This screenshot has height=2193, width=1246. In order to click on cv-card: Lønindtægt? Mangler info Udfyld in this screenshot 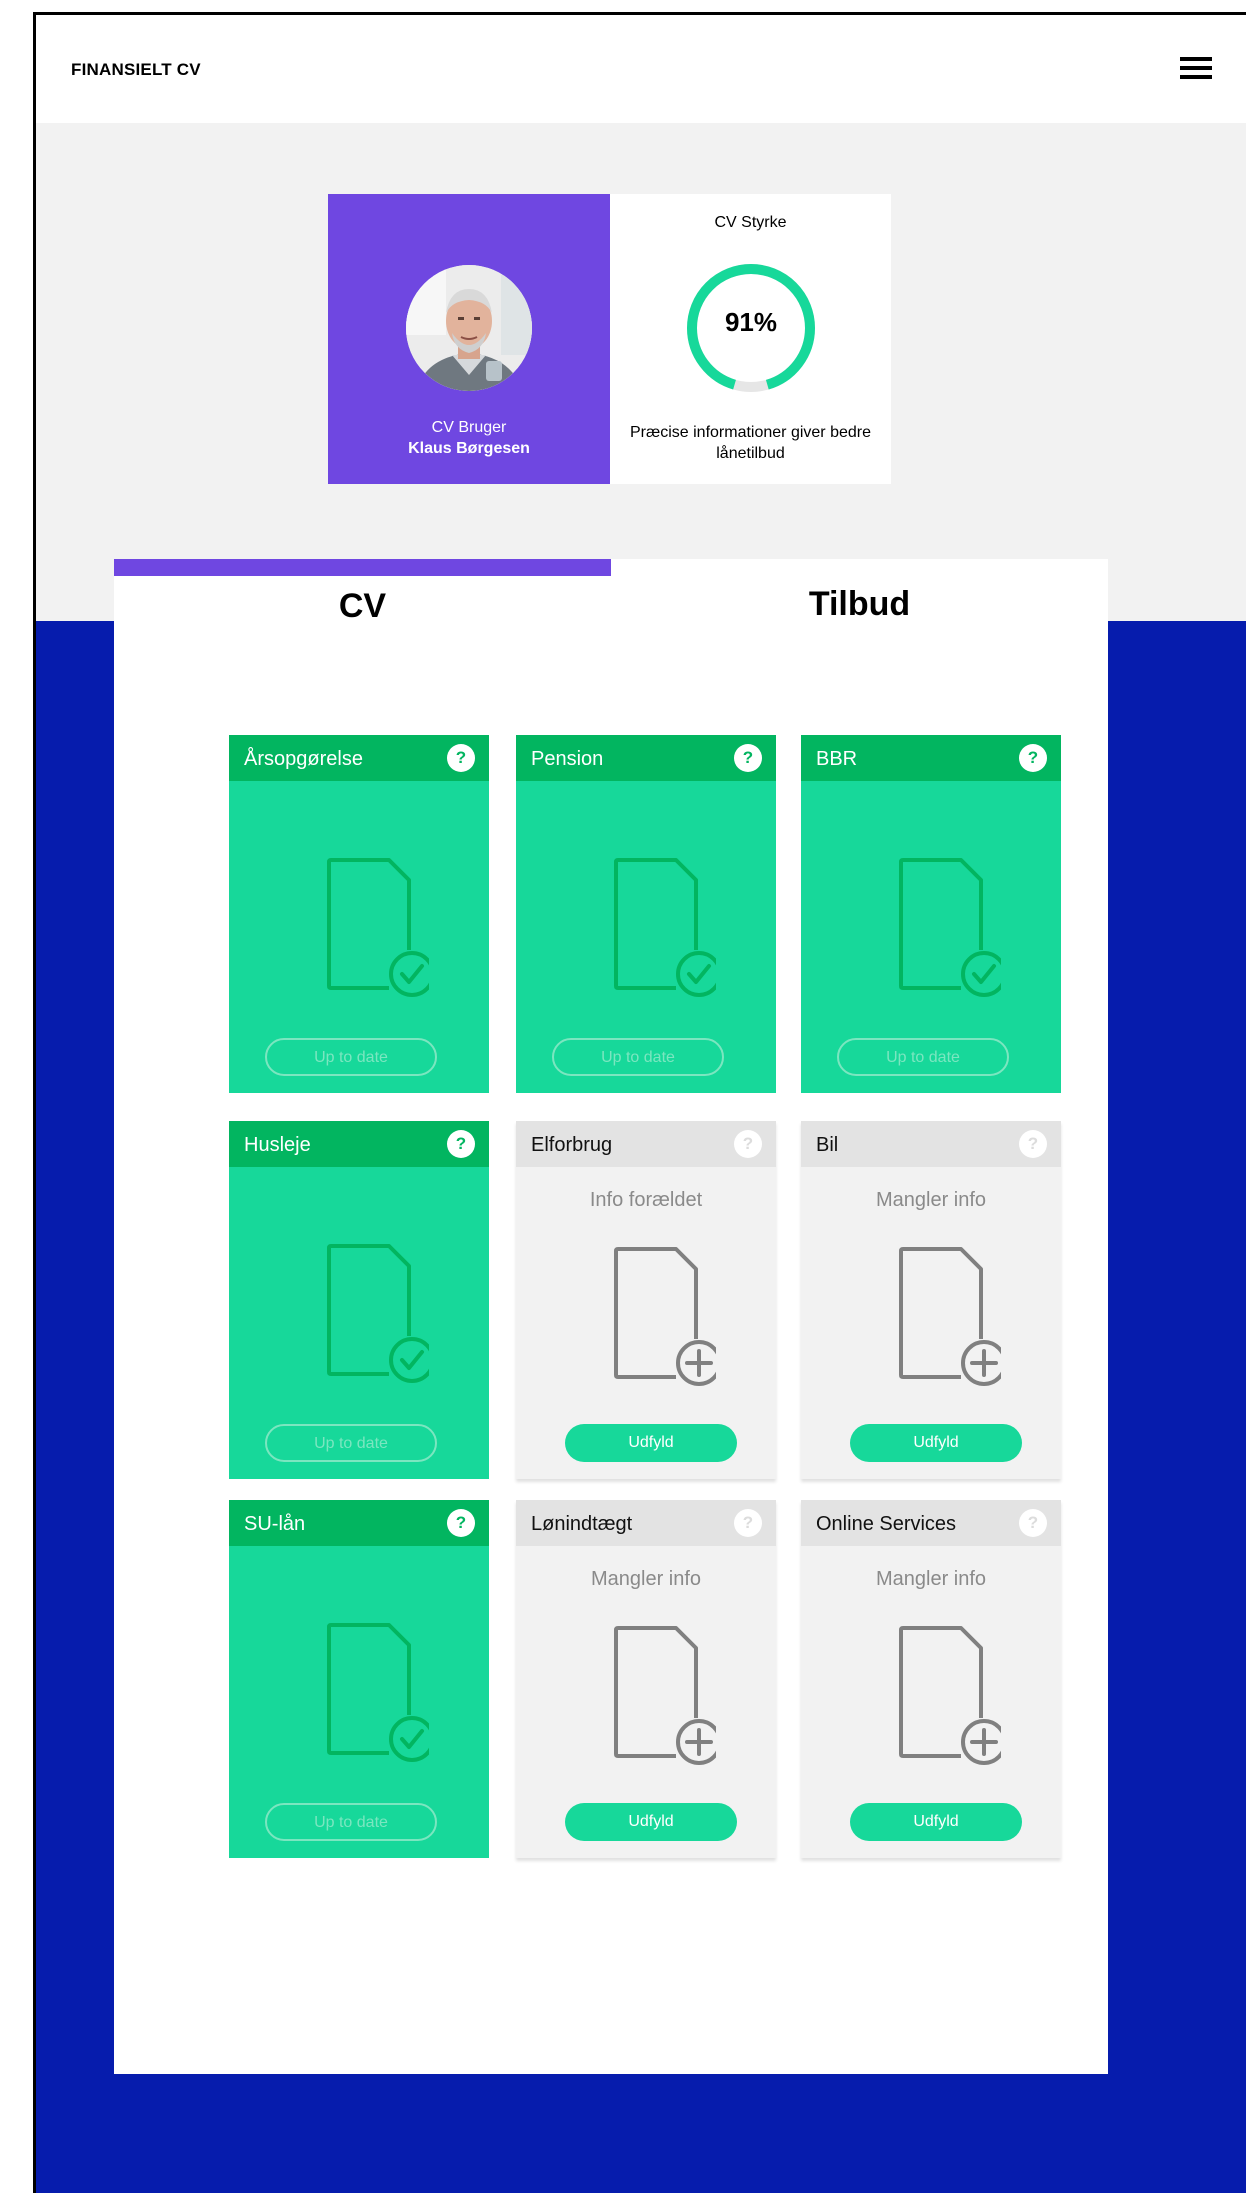, I will do `click(646, 1679)`.